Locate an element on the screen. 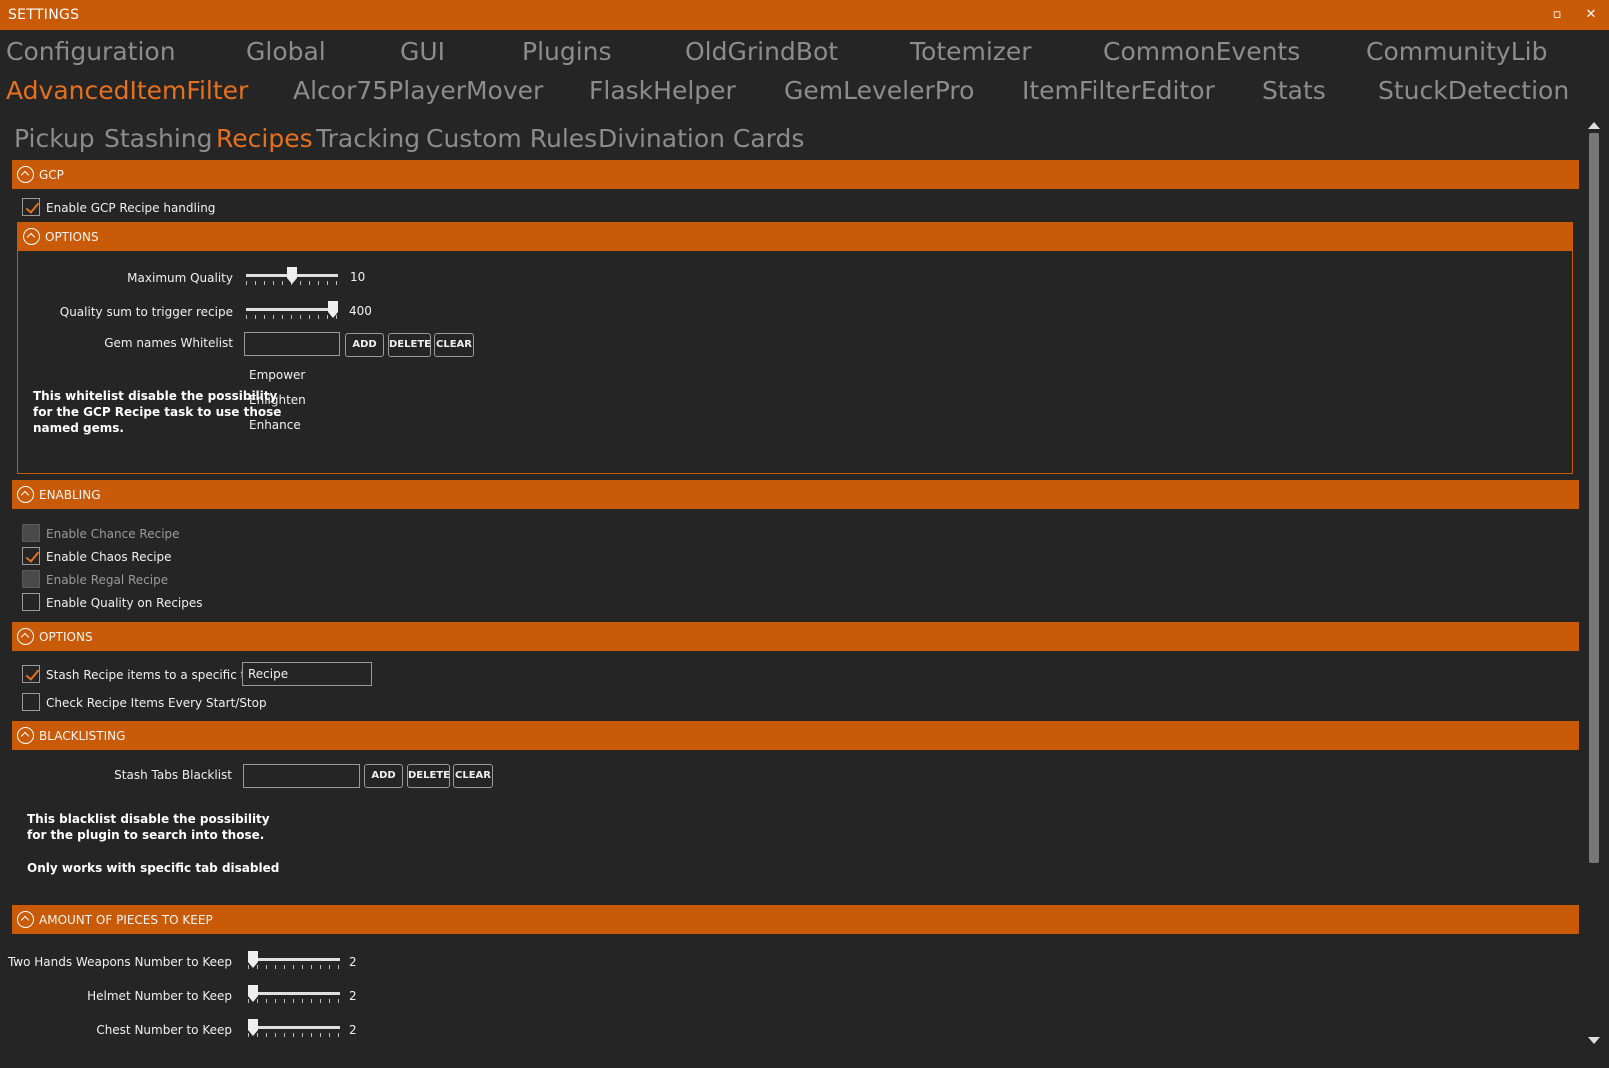 The width and height of the screenshot is (1609, 1068). plugin-tab-stuckdetection: StuckDetection is located at coordinates (1473, 91).